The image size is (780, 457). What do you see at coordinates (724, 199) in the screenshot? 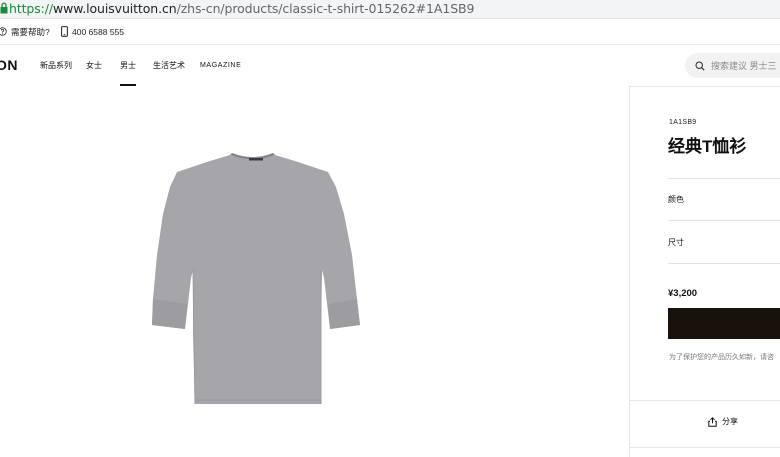
I see `color-selector: 颜色` at bounding box center [724, 199].